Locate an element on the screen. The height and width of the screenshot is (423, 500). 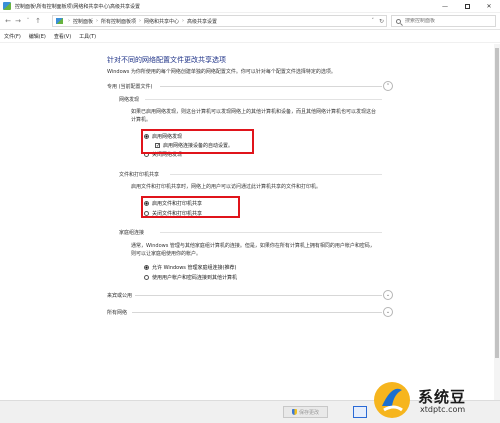
watermark-url: xtdptc.com is located at coordinates (443, 409).